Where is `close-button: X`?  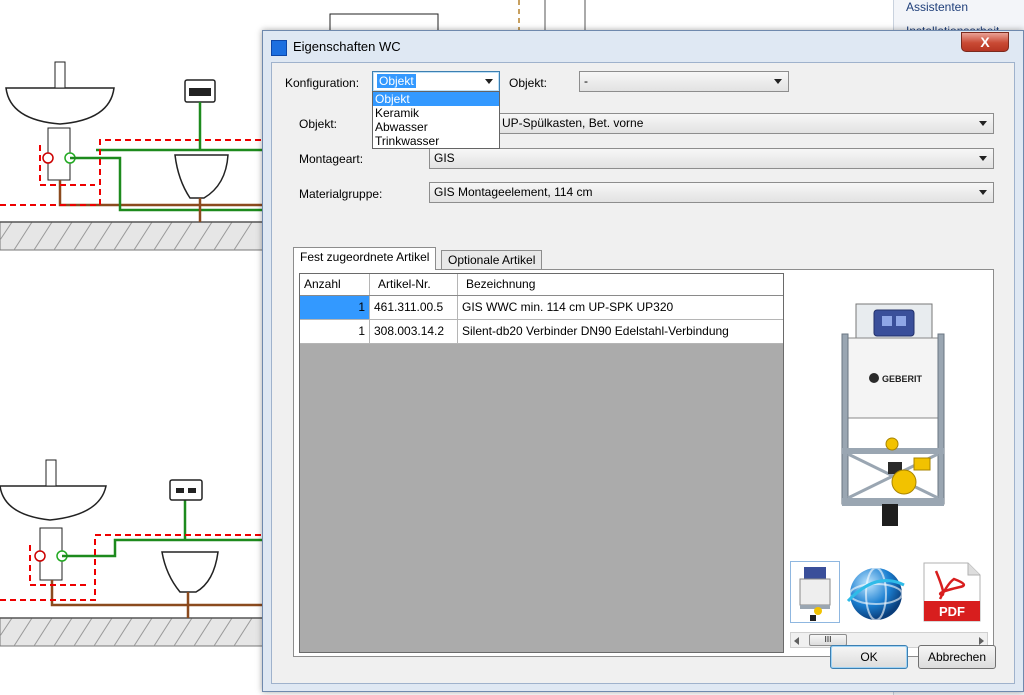
close-button: X is located at coordinates (985, 42).